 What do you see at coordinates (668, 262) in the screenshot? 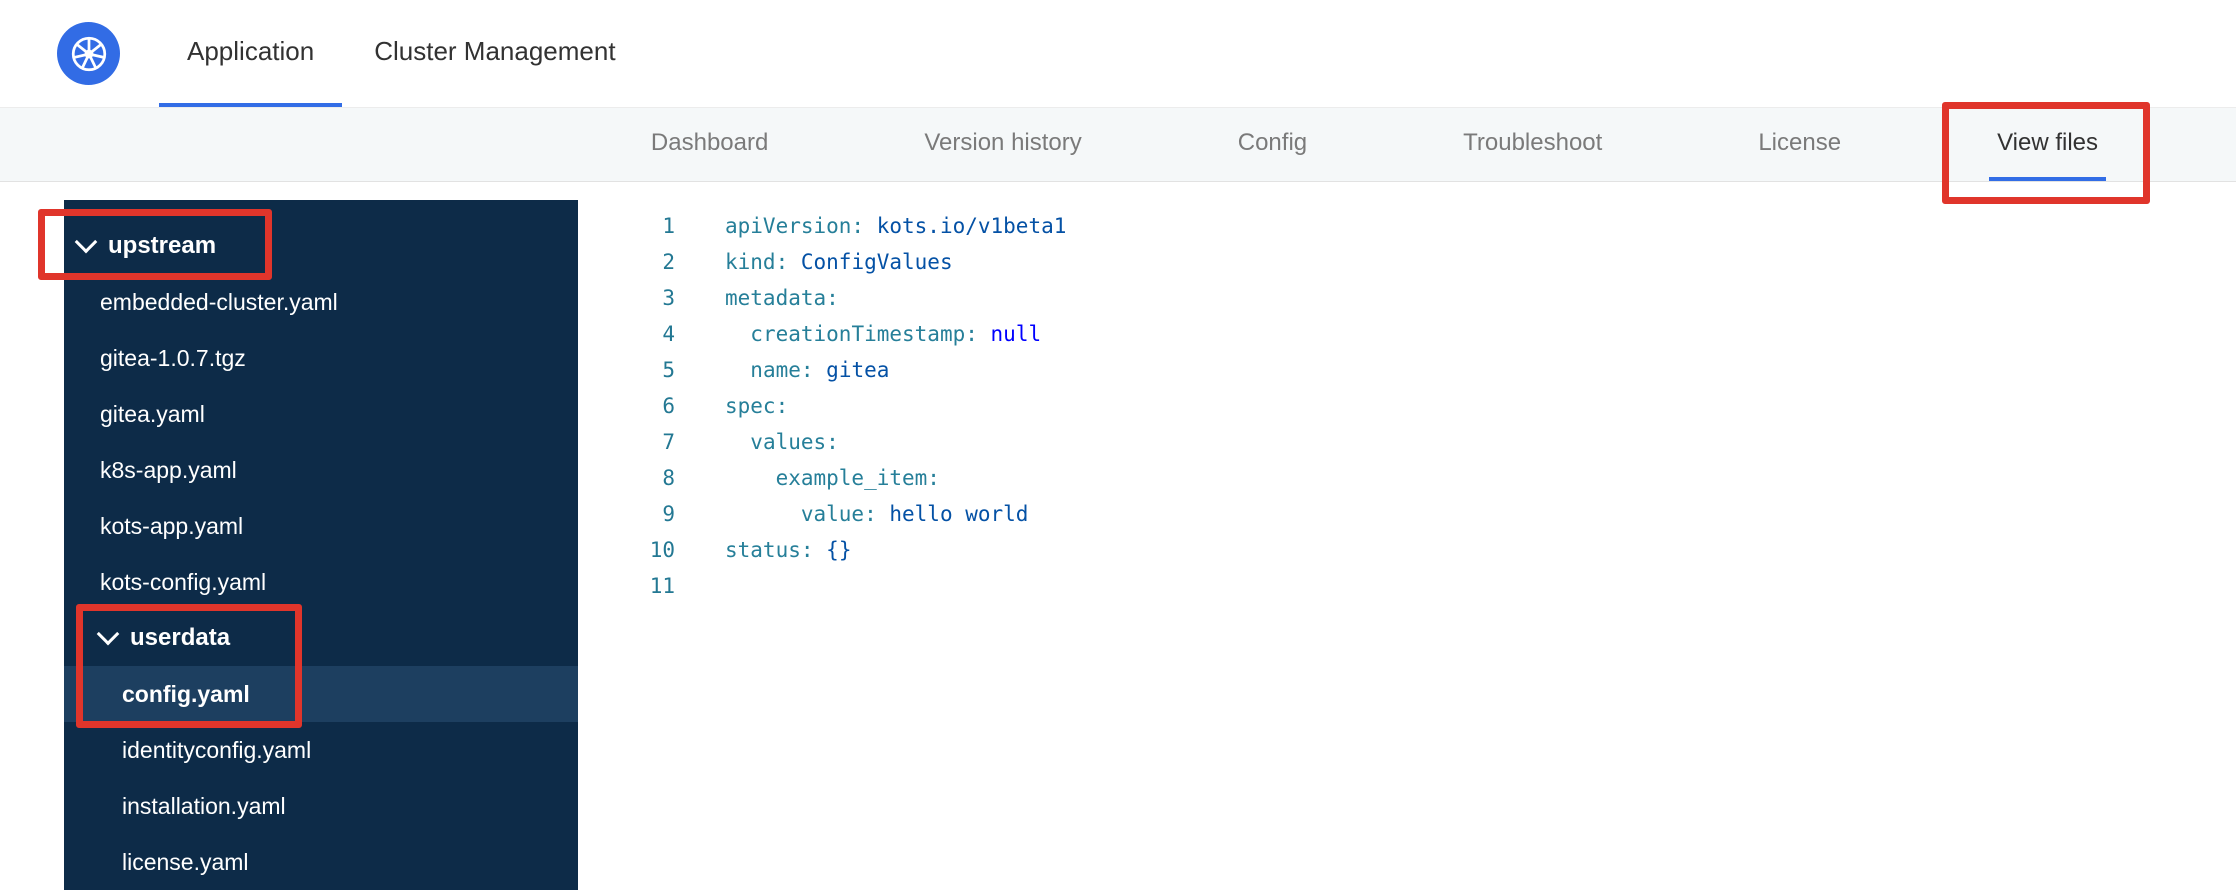
I see `line-number: 2` at bounding box center [668, 262].